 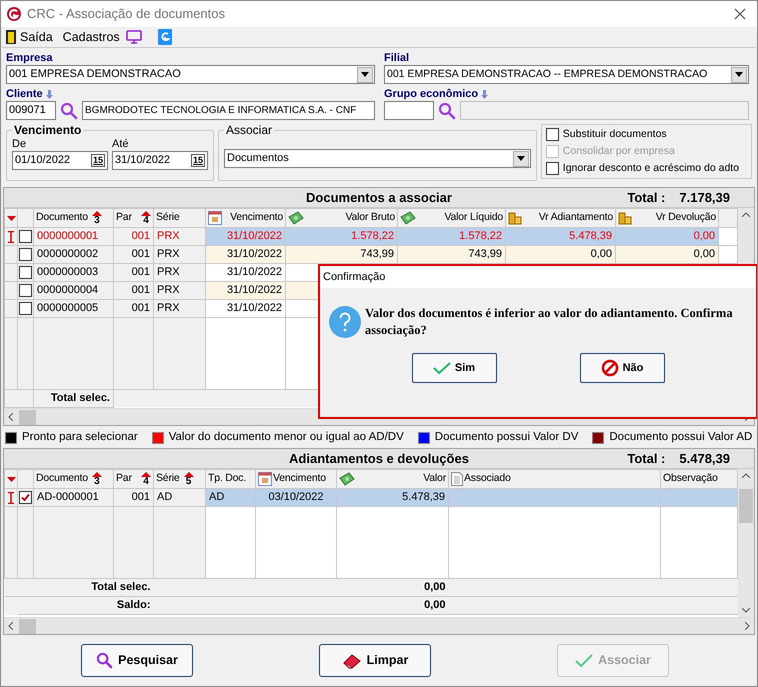 What do you see at coordinates (48, 130) in the screenshot?
I see `group-label: Vencimento` at bounding box center [48, 130].